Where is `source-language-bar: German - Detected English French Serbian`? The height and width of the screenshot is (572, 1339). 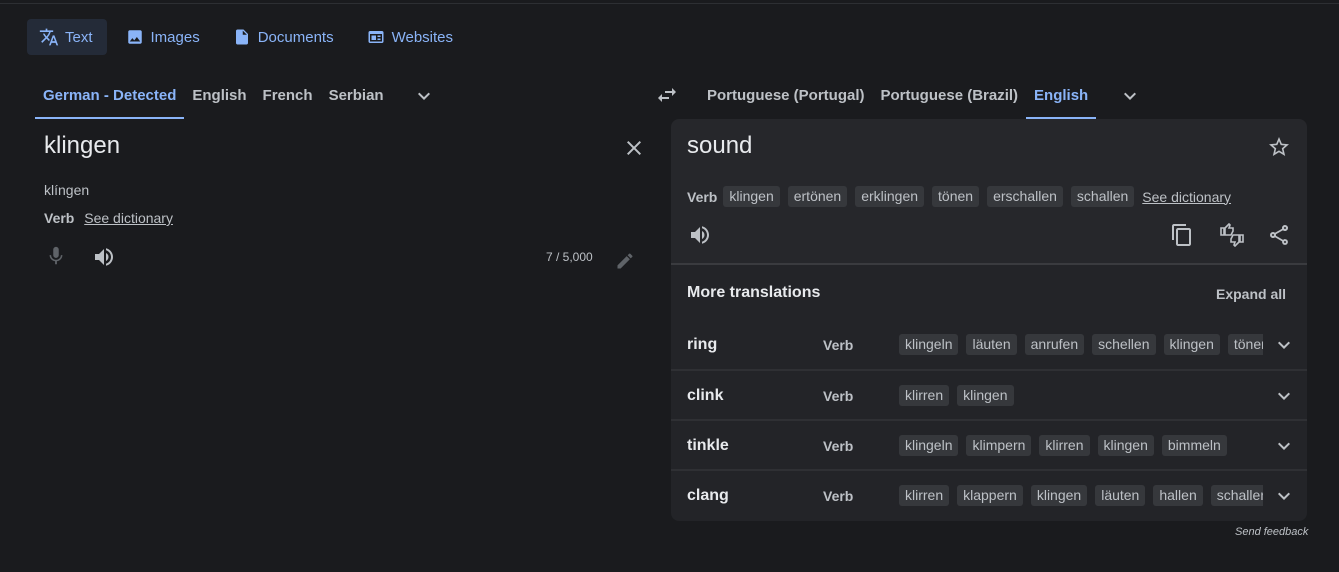 source-language-bar: German - Detected English French Serbian is located at coordinates (235, 95).